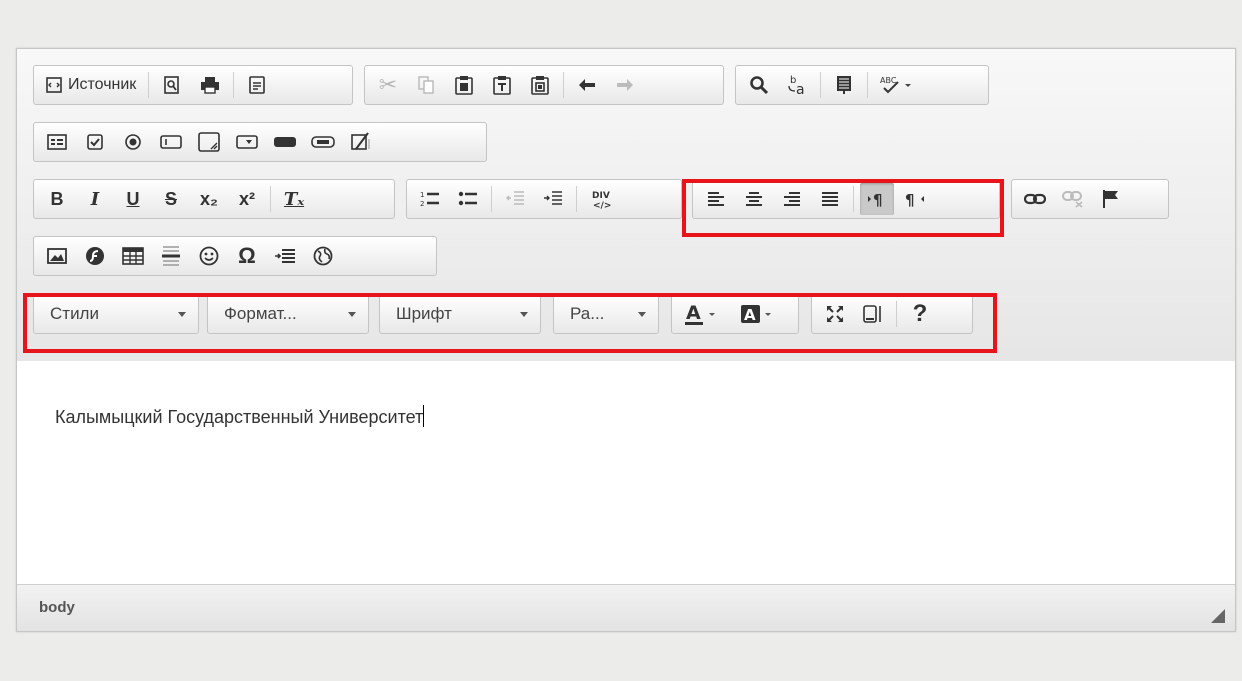  I want to click on underline-button: U, so click(133, 199).